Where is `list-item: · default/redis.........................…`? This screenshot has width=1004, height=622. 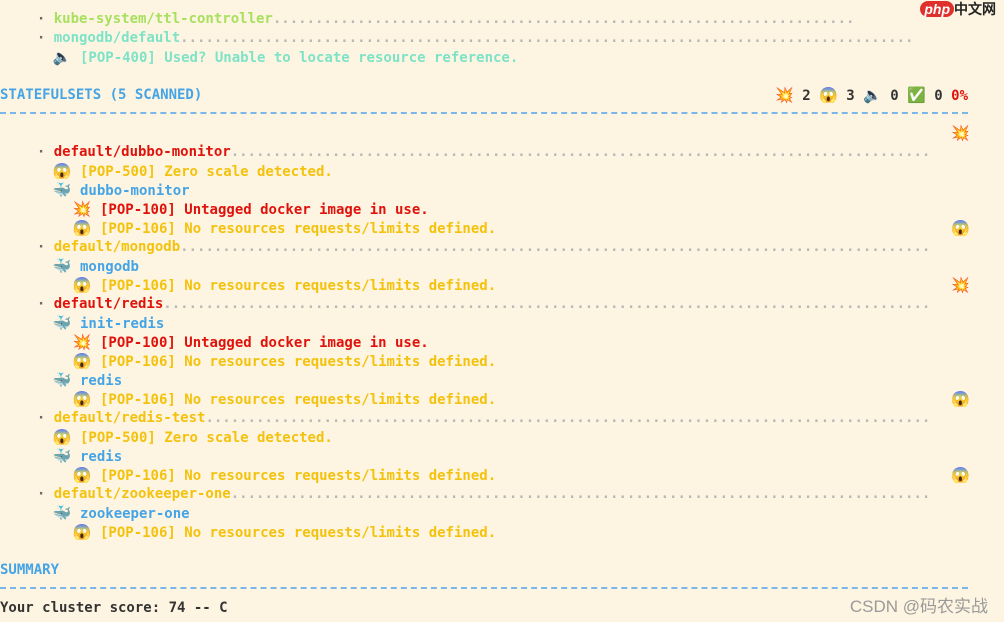
list-item: · default/redis.........................… is located at coordinates (495, 294).